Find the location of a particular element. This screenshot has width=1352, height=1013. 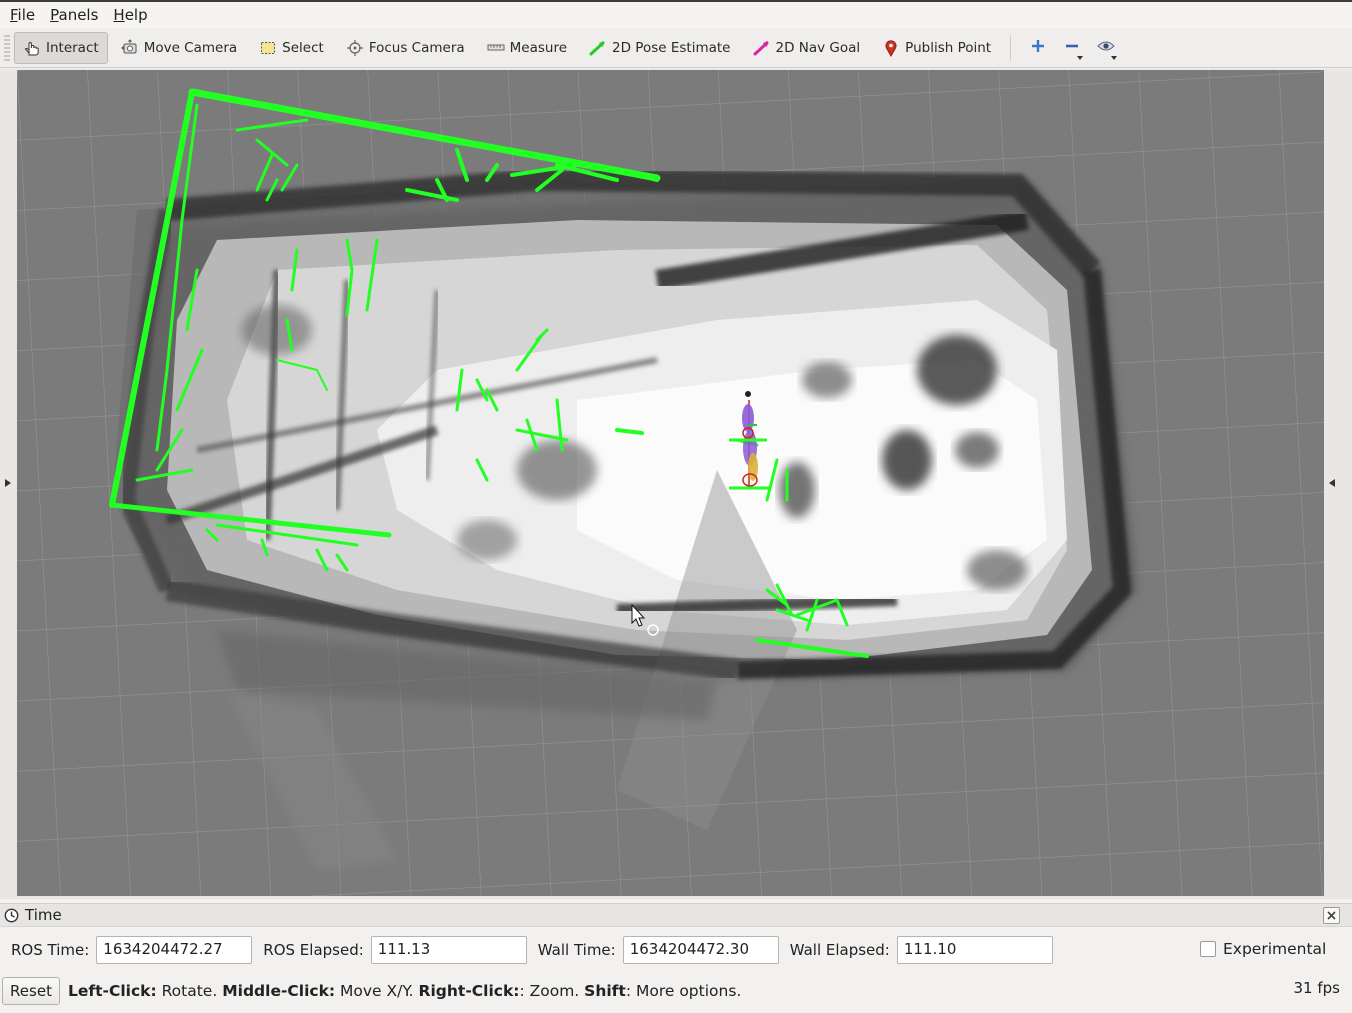

select-icon is located at coordinates (268, 48).